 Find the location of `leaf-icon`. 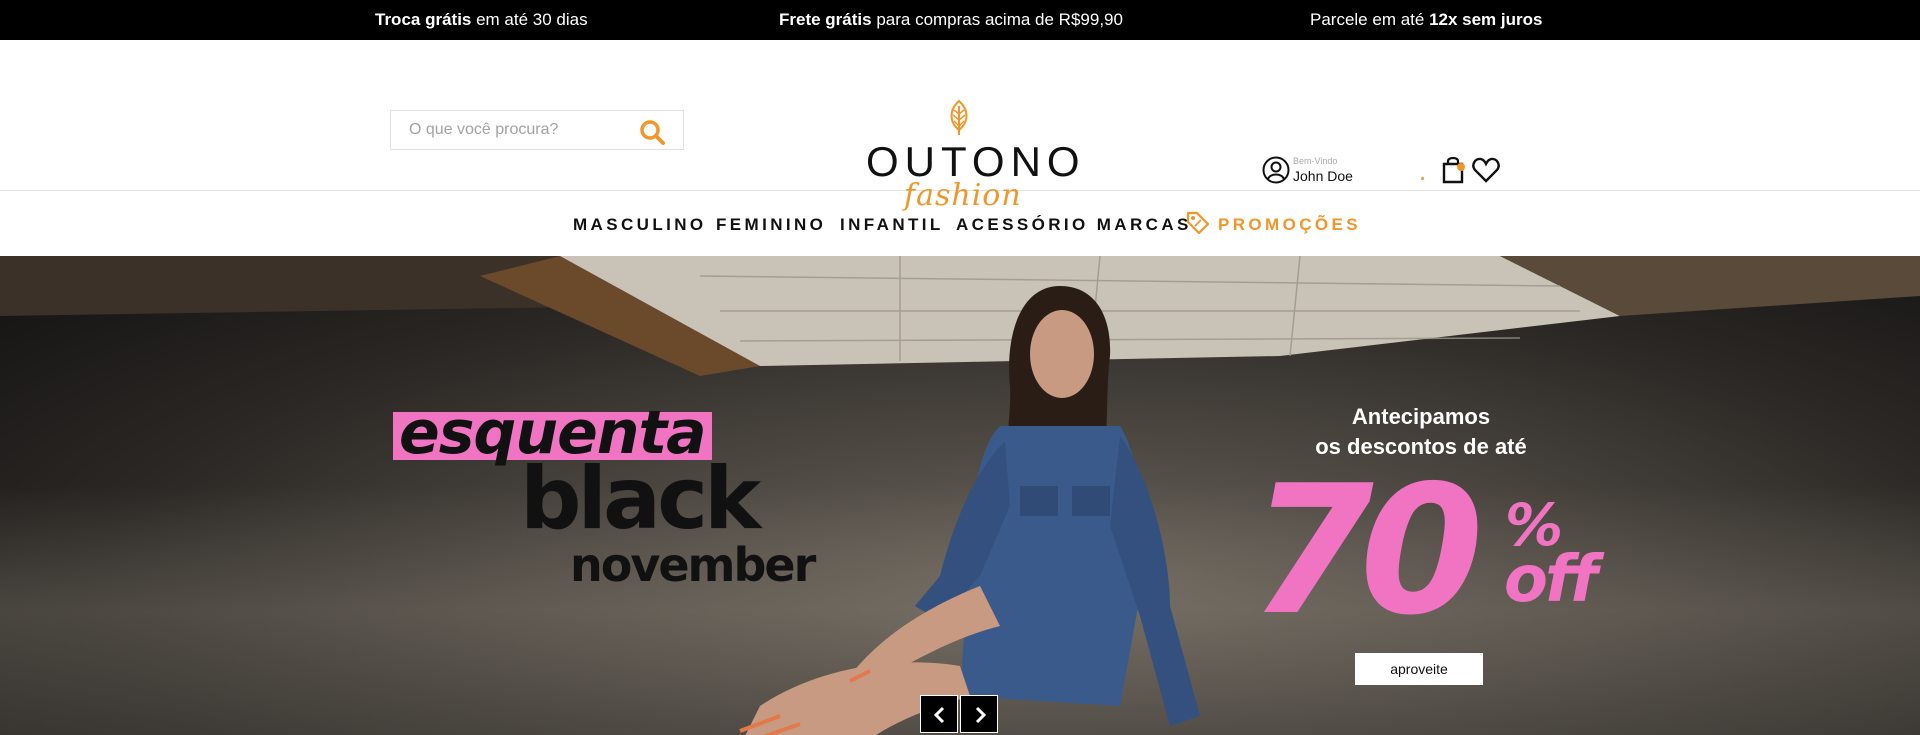

leaf-icon is located at coordinates (959, 117).